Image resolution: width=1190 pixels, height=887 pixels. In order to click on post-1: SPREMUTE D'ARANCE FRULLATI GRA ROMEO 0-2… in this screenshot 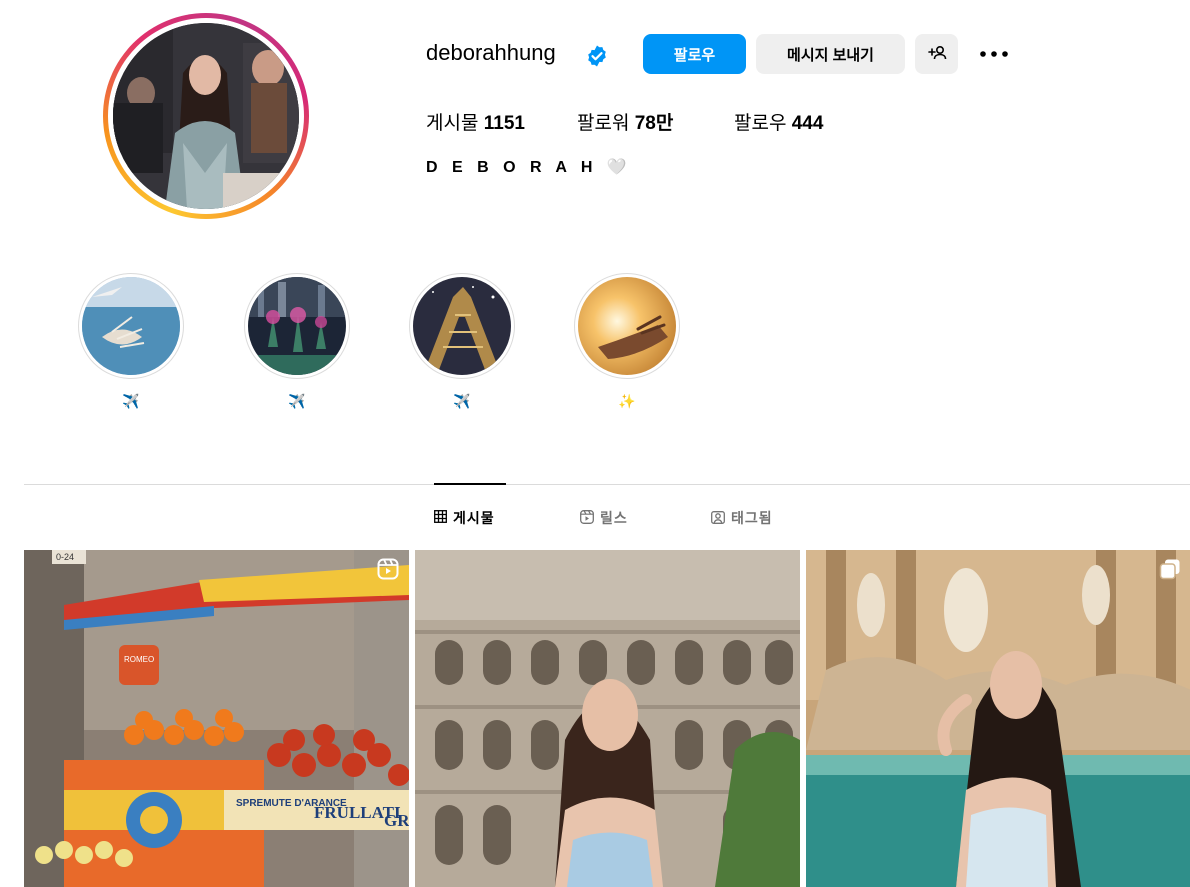, I will do `click(216, 718)`.